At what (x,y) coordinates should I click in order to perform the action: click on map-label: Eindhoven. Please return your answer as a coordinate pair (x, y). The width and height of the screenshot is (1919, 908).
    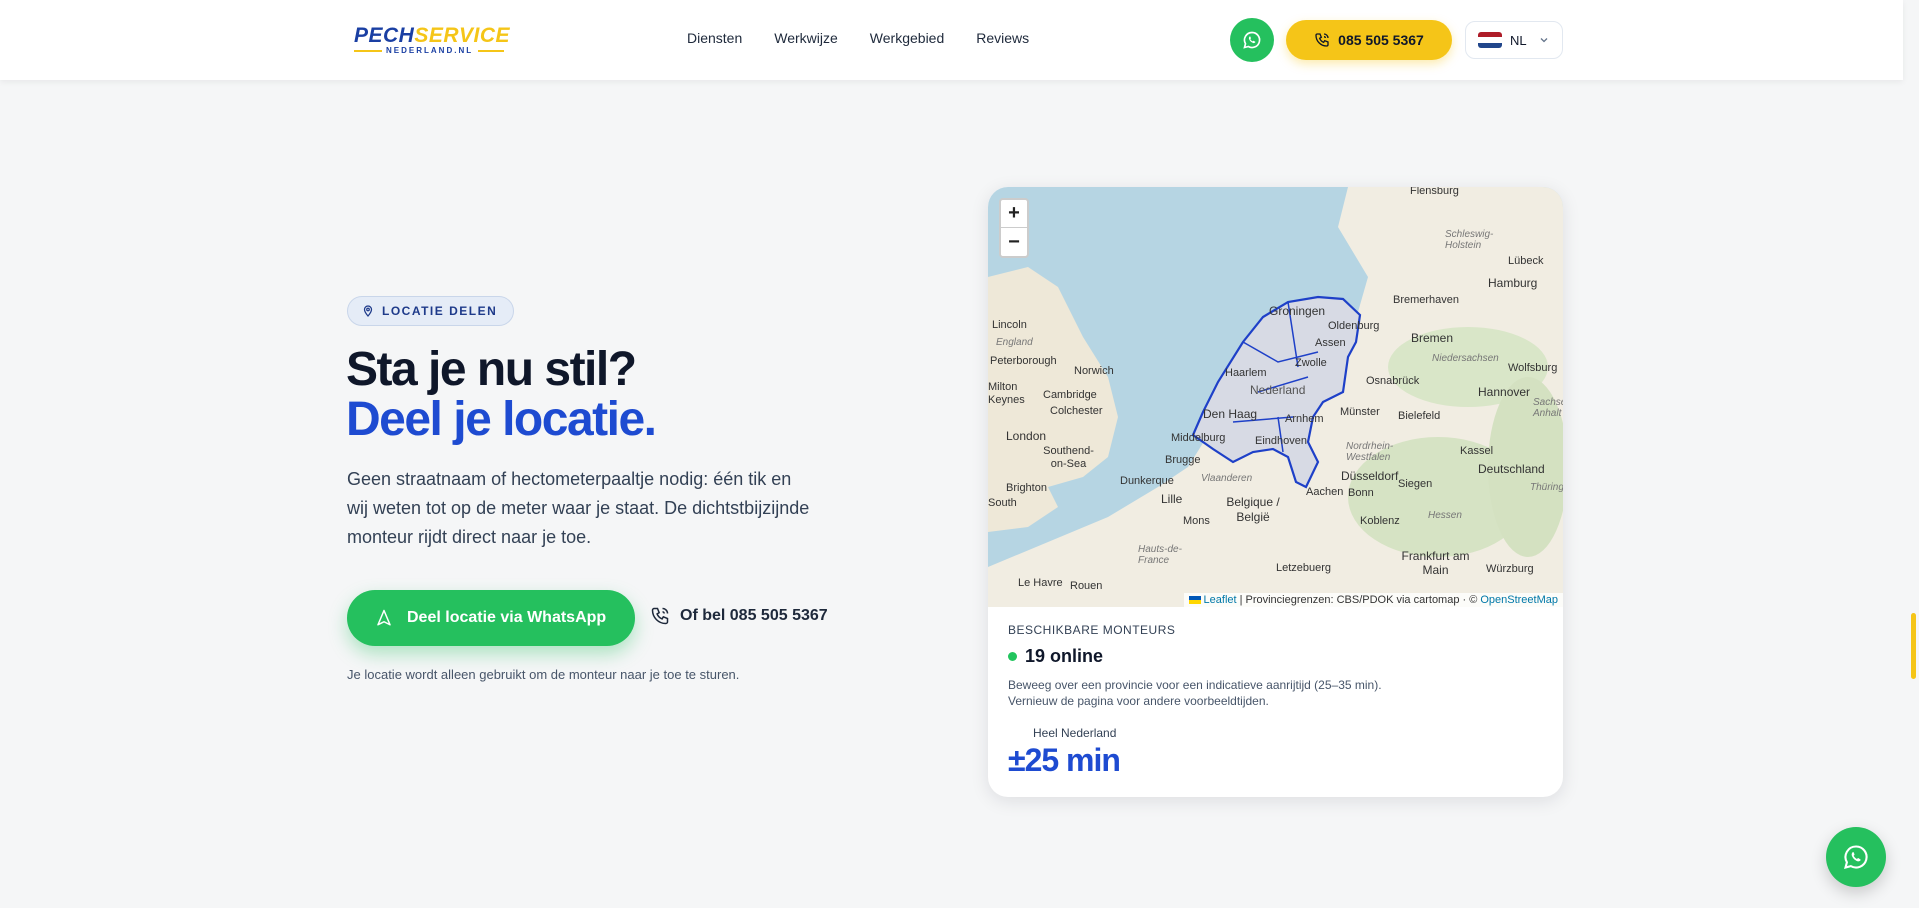
    Looking at the image, I should click on (1281, 441).